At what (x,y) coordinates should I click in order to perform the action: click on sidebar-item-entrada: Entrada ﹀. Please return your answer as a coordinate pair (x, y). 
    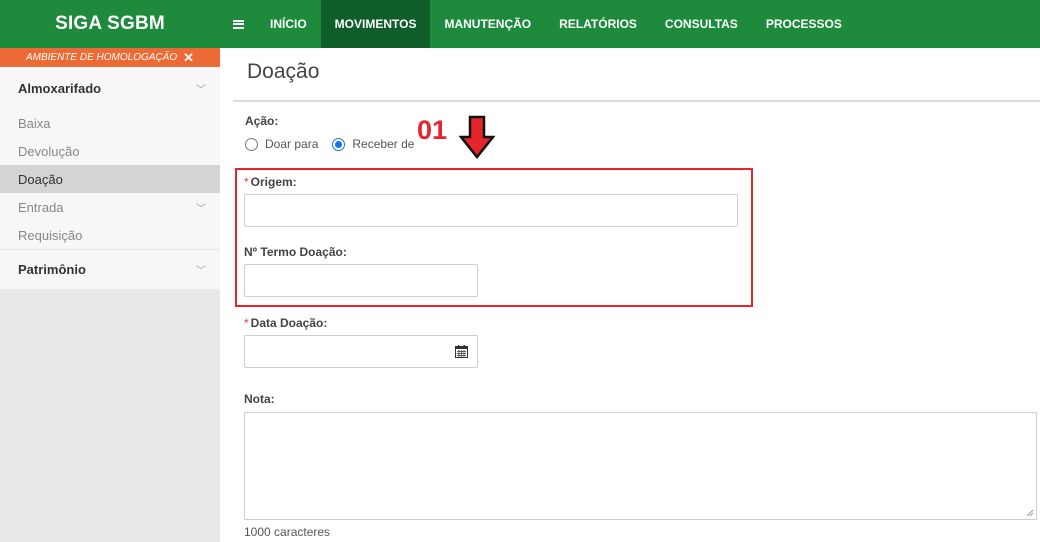
    Looking at the image, I should click on (110, 207).